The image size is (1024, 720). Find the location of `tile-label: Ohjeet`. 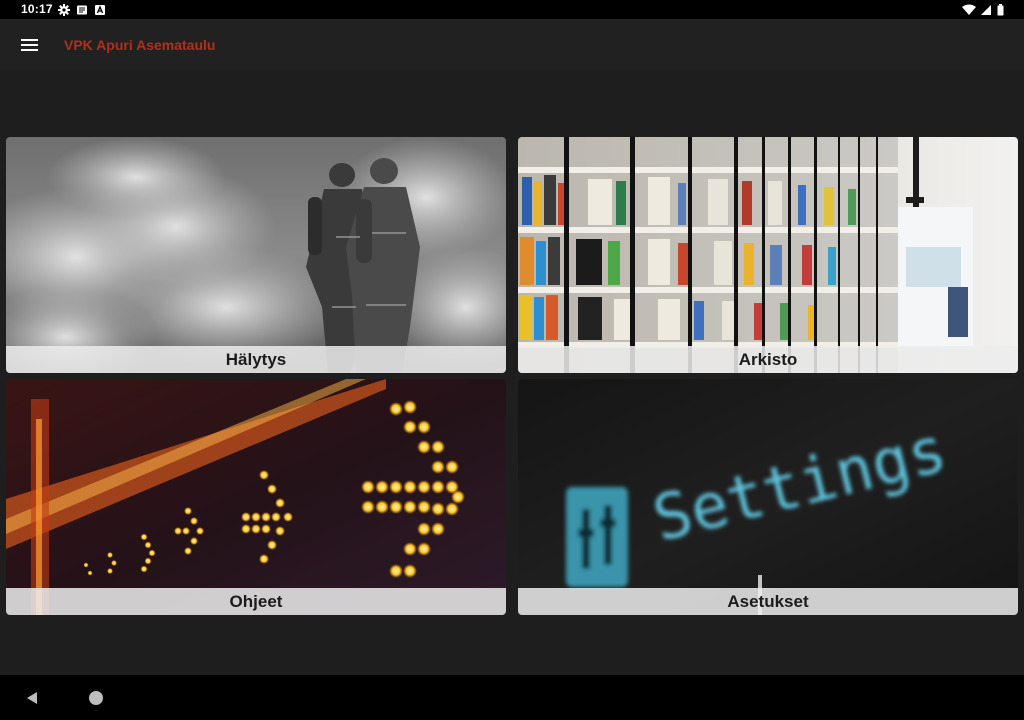

tile-label: Ohjeet is located at coordinates (256, 601).